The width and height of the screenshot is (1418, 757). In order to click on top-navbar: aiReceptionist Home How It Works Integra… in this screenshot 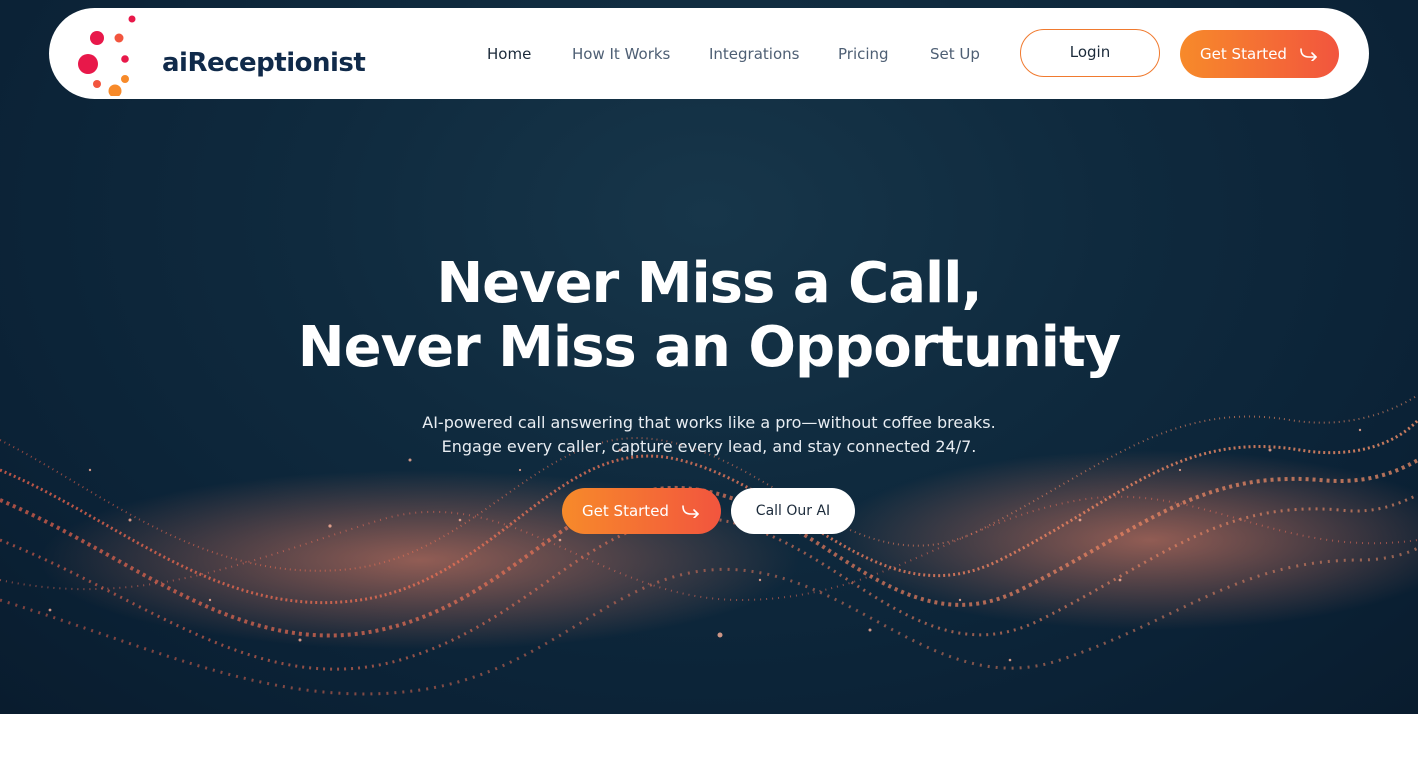, I will do `click(709, 53)`.